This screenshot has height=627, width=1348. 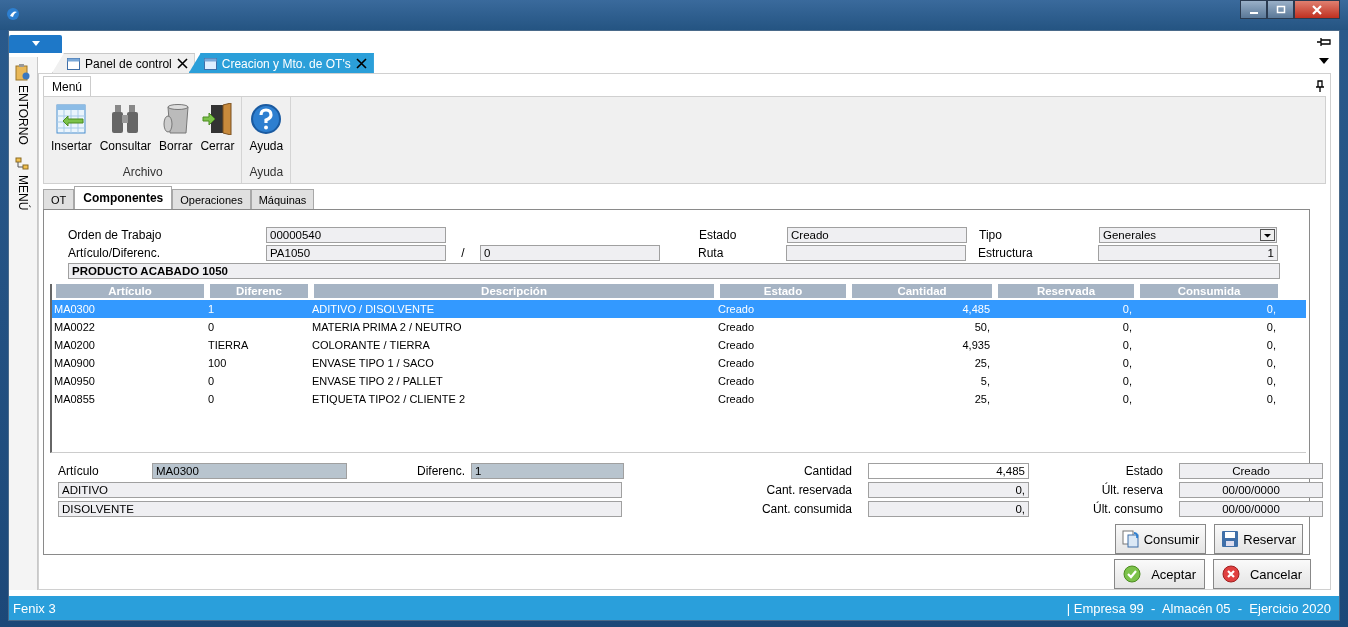 I want to click on app-menu-button, so click(x=35, y=43).